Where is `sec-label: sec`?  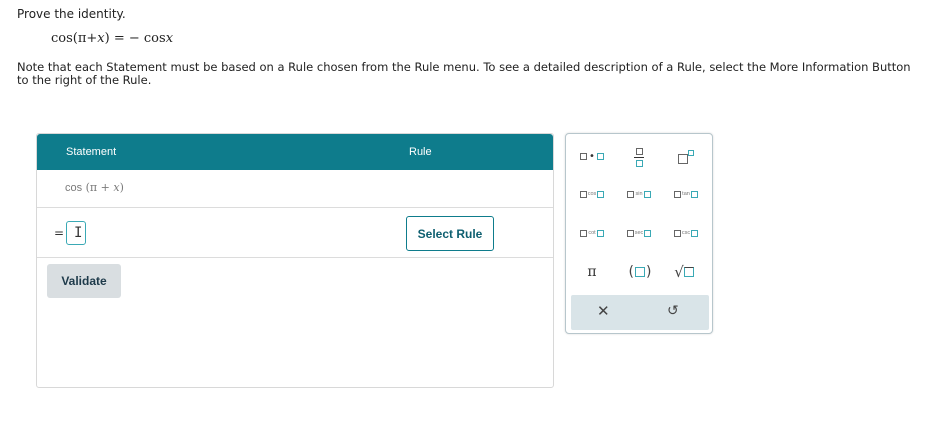 sec-label: sec is located at coordinates (639, 233).